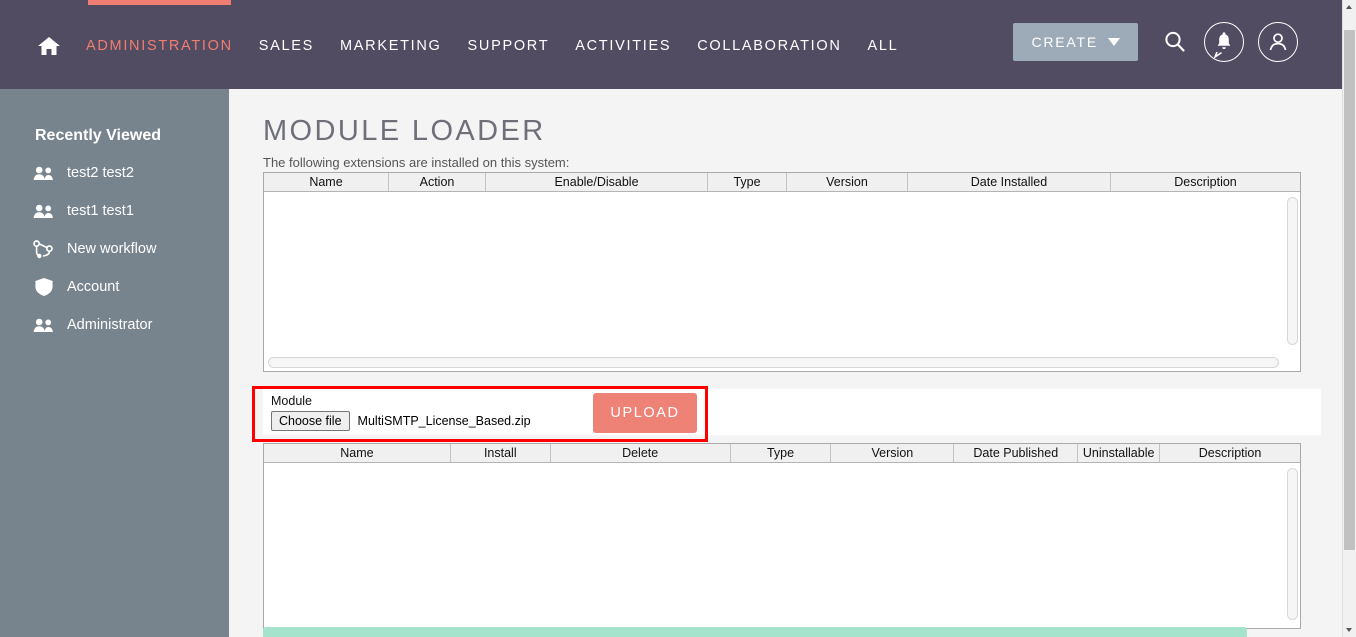  What do you see at coordinates (44, 249) in the screenshot?
I see `workflow-icon` at bounding box center [44, 249].